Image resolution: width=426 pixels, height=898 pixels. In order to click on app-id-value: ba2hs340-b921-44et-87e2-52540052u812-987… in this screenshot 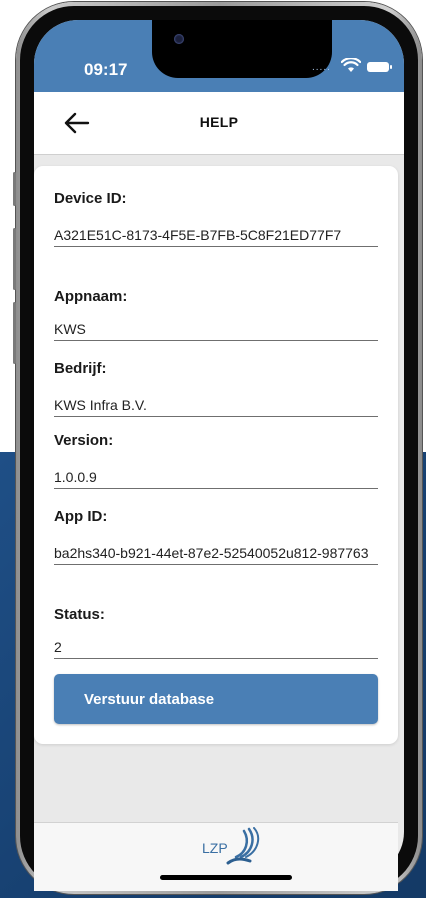, I will do `click(216, 554)`.